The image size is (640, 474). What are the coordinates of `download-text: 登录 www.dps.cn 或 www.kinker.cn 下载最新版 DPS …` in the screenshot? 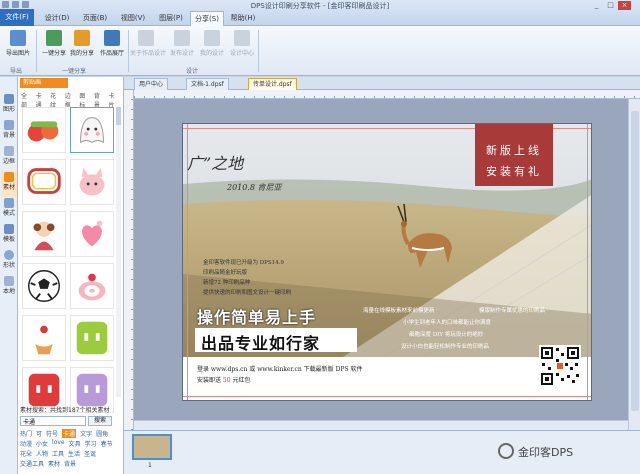 It's located at (280, 369).